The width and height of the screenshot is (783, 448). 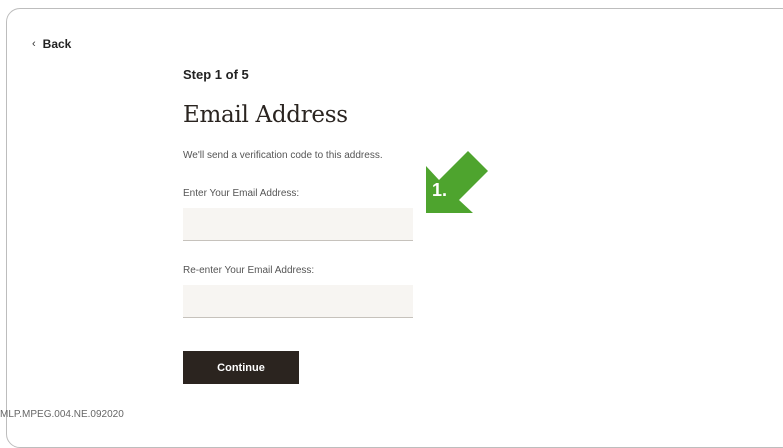 I want to click on confirm-email-label: Re-enter Your Email Address:, so click(x=249, y=270).